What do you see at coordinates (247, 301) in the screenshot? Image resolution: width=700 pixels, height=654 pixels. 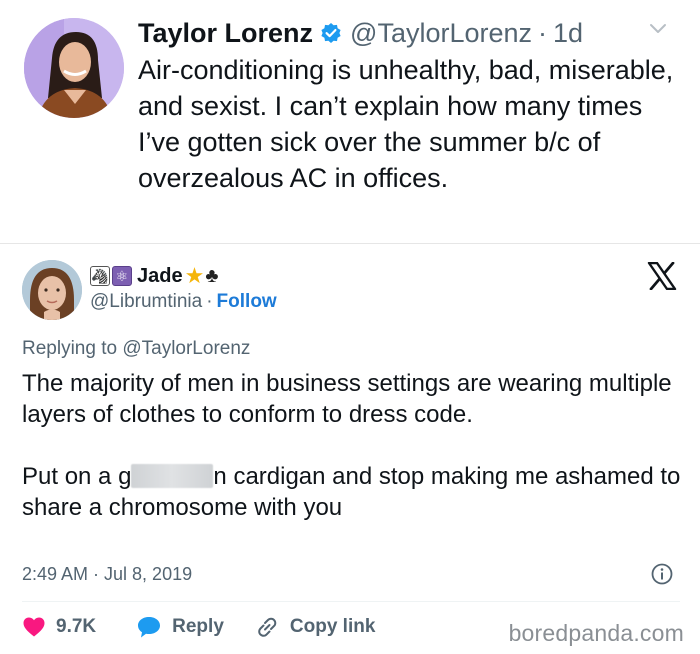 I see `follow-button: Follow` at bounding box center [247, 301].